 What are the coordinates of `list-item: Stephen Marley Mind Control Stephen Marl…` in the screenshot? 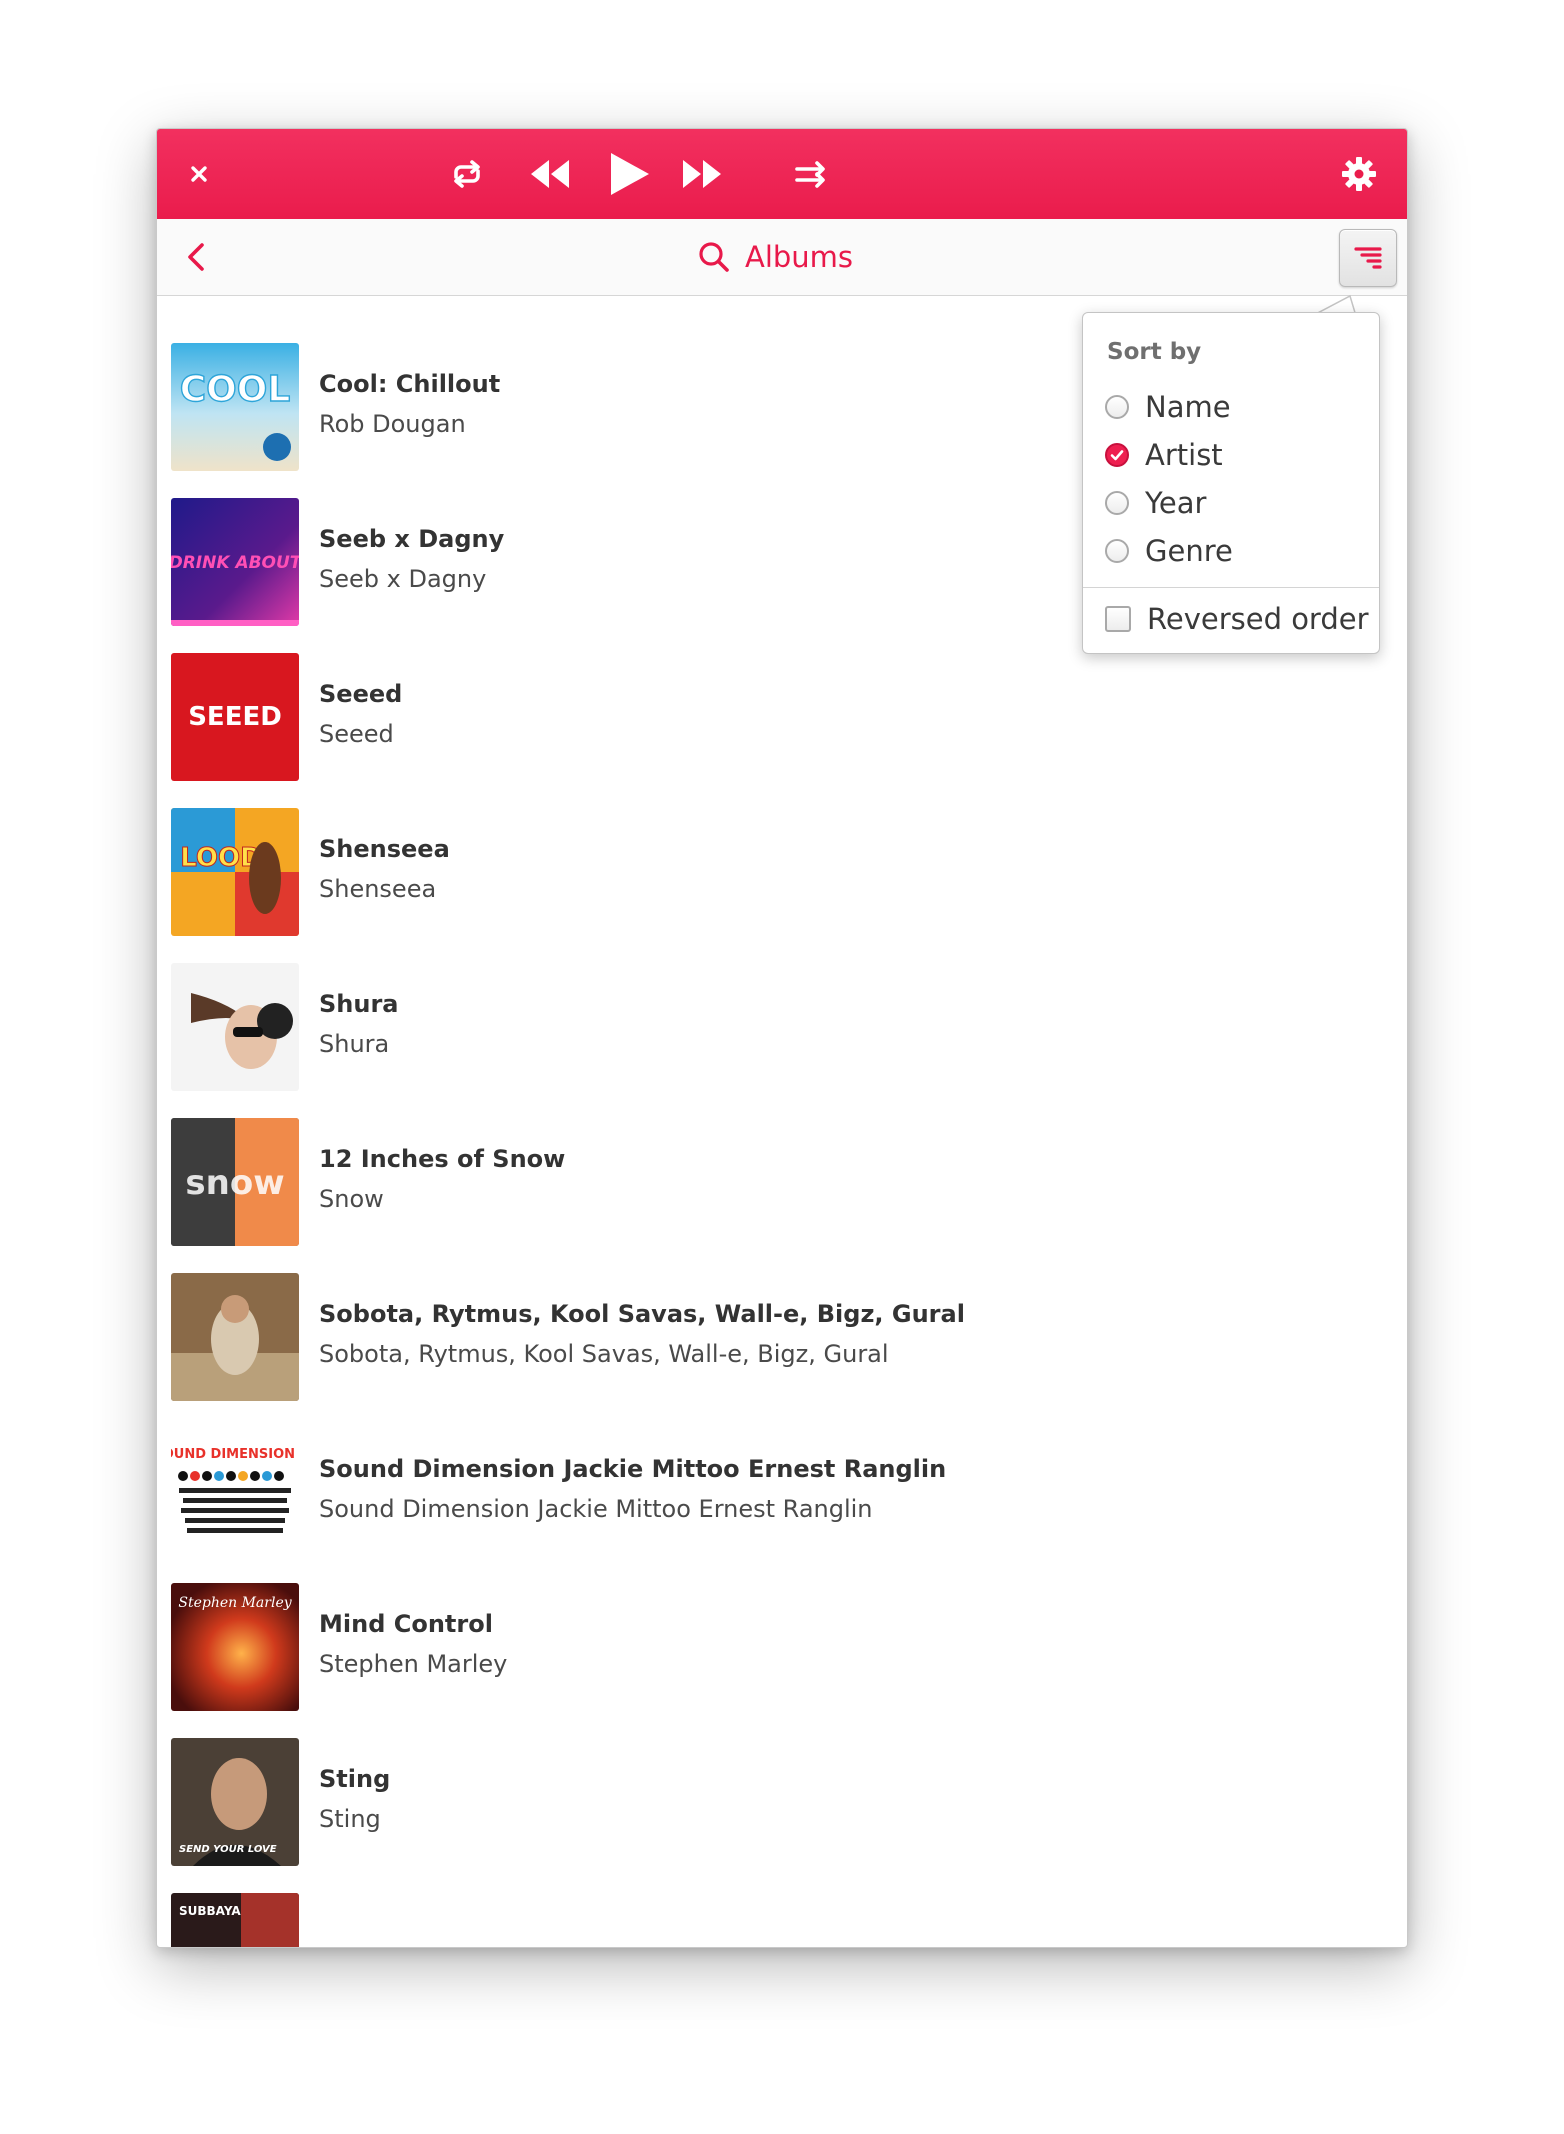 It's located at (771, 1647).